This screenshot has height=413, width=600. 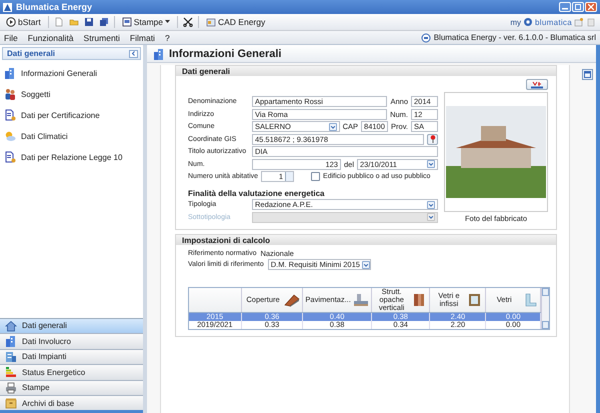 I want to click on scissors-icon, so click(x=187, y=22).